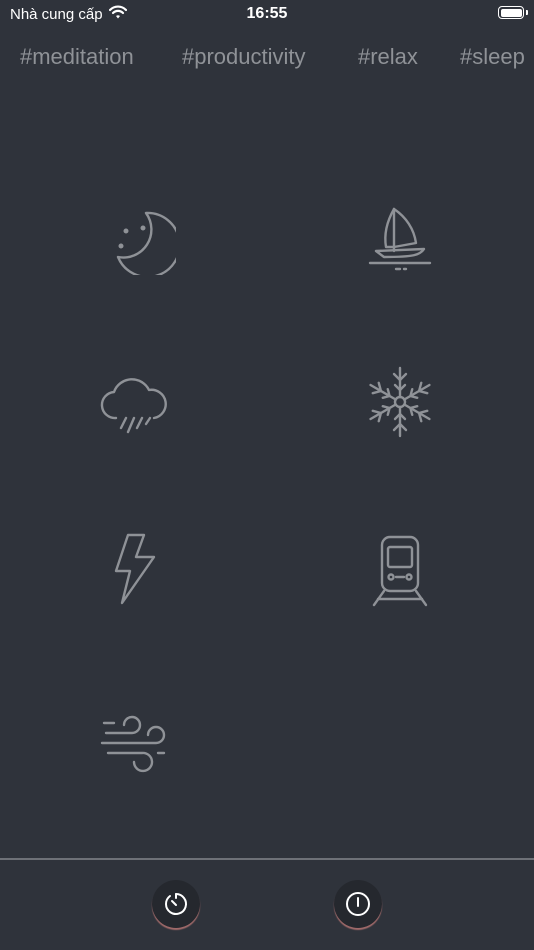  I want to click on sound-thunder, so click(134, 569).